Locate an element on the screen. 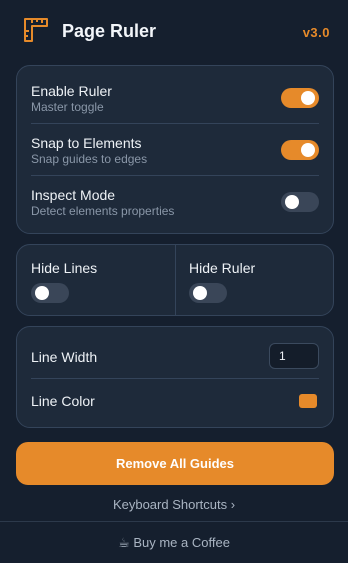 This screenshot has height=563, width=348. snap-sub: Snap guides to edges is located at coordinates (89, 159).